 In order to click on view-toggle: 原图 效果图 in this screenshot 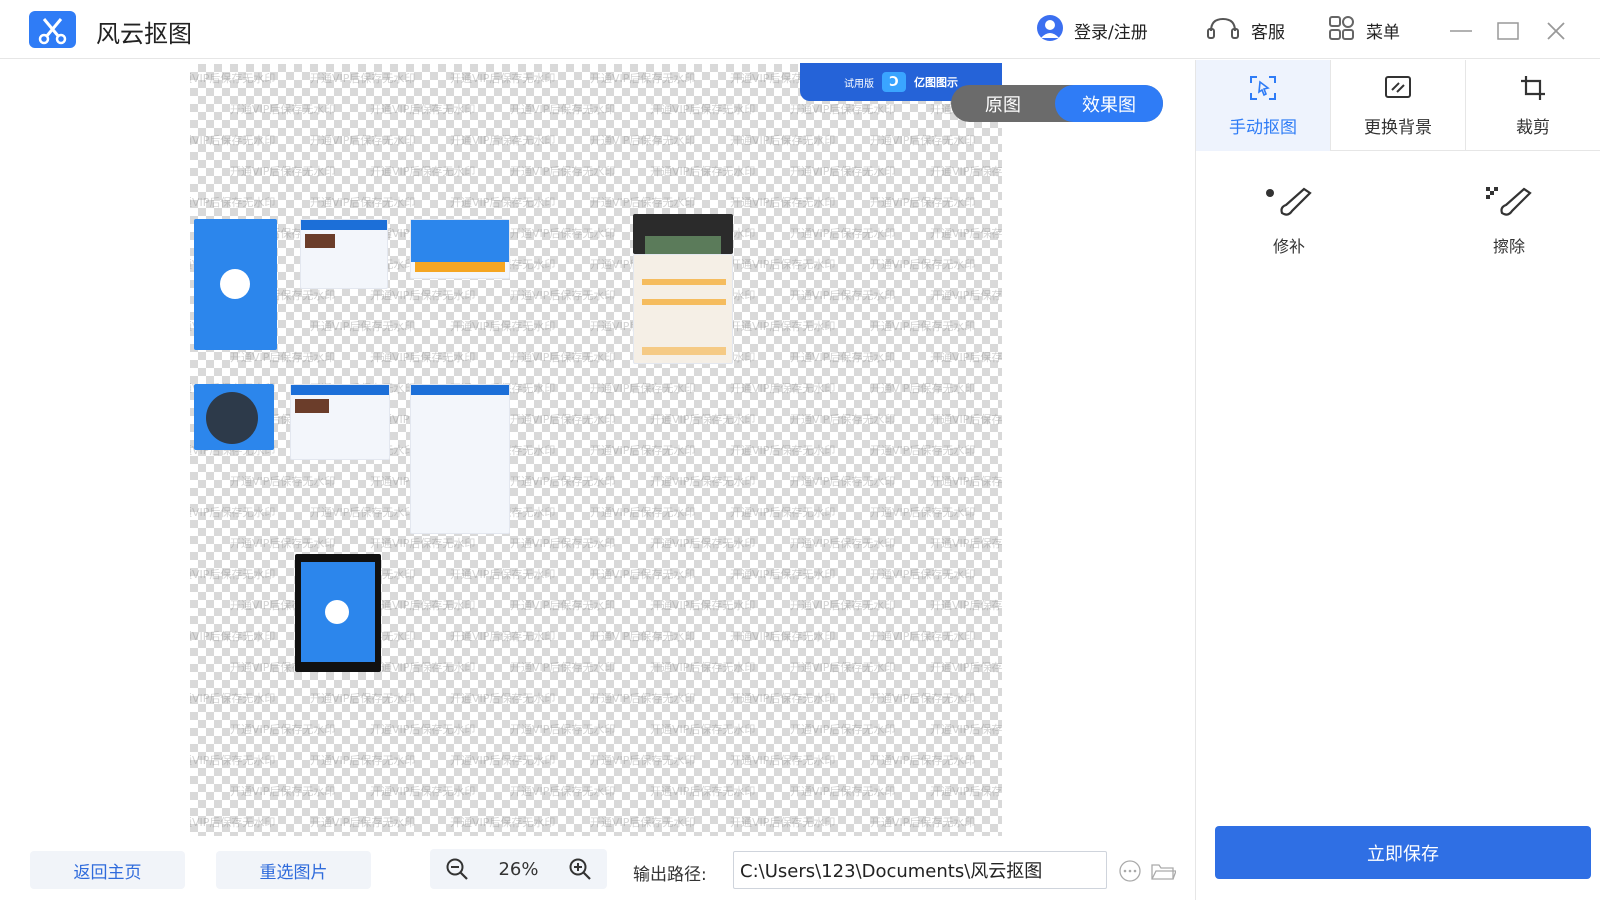, I will do `click(1057, 103)`.